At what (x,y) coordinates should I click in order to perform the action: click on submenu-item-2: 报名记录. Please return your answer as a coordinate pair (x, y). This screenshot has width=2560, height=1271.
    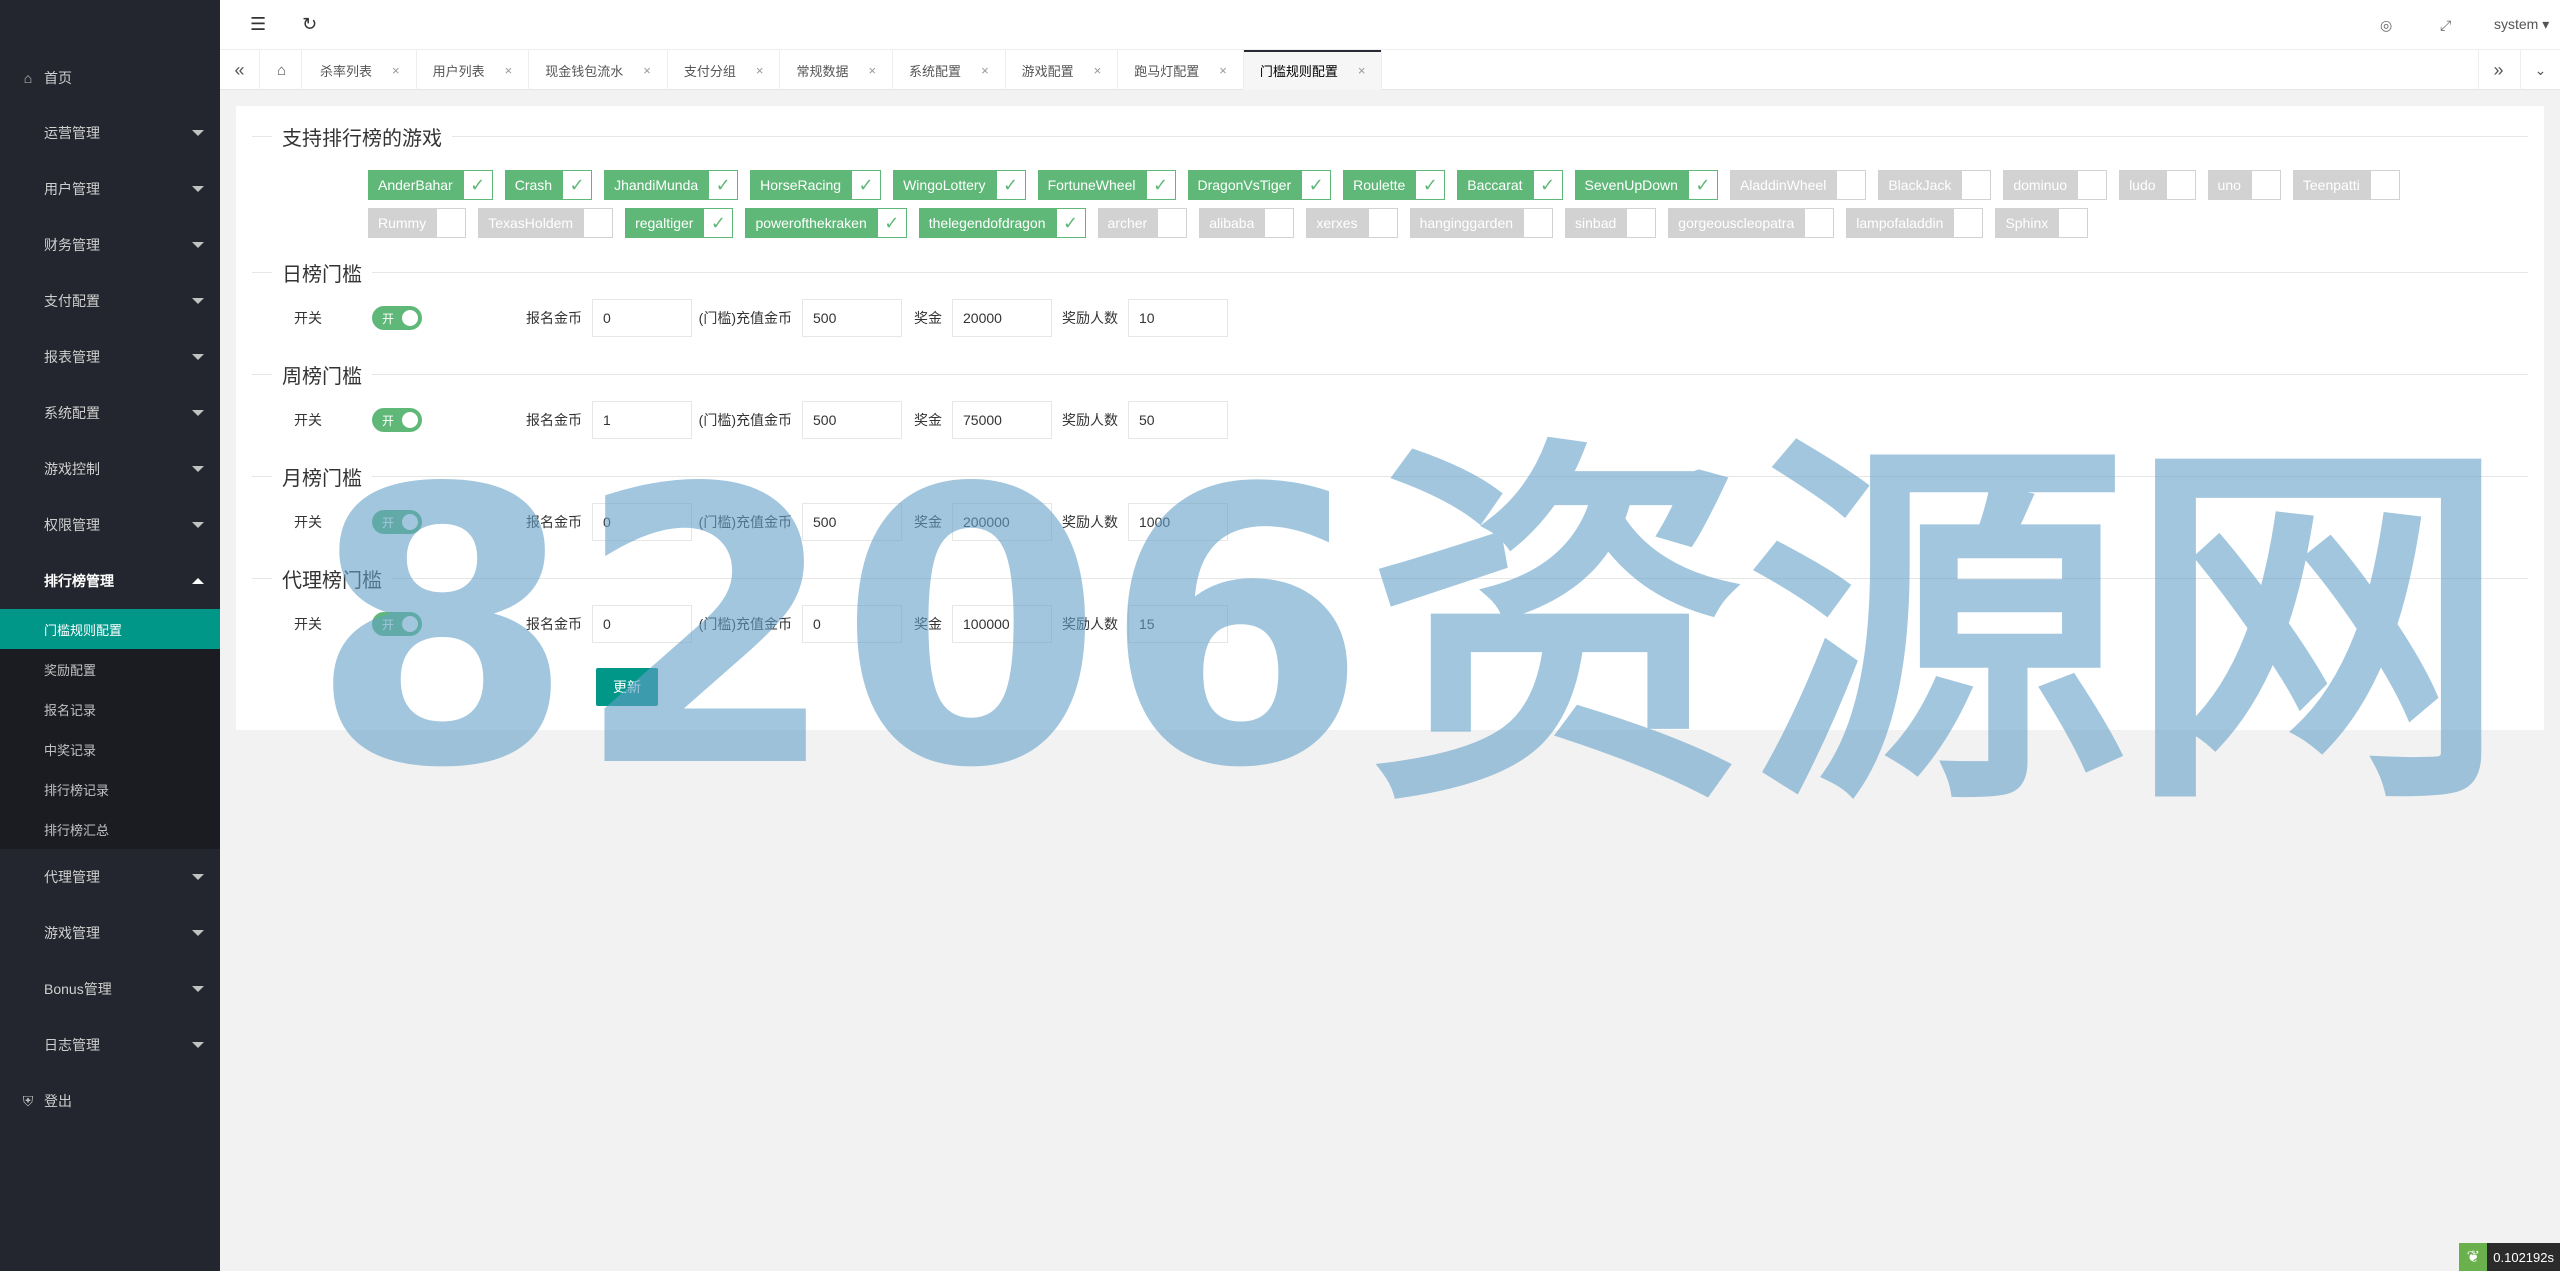
    Looking at the image, I should click on (110, 709).